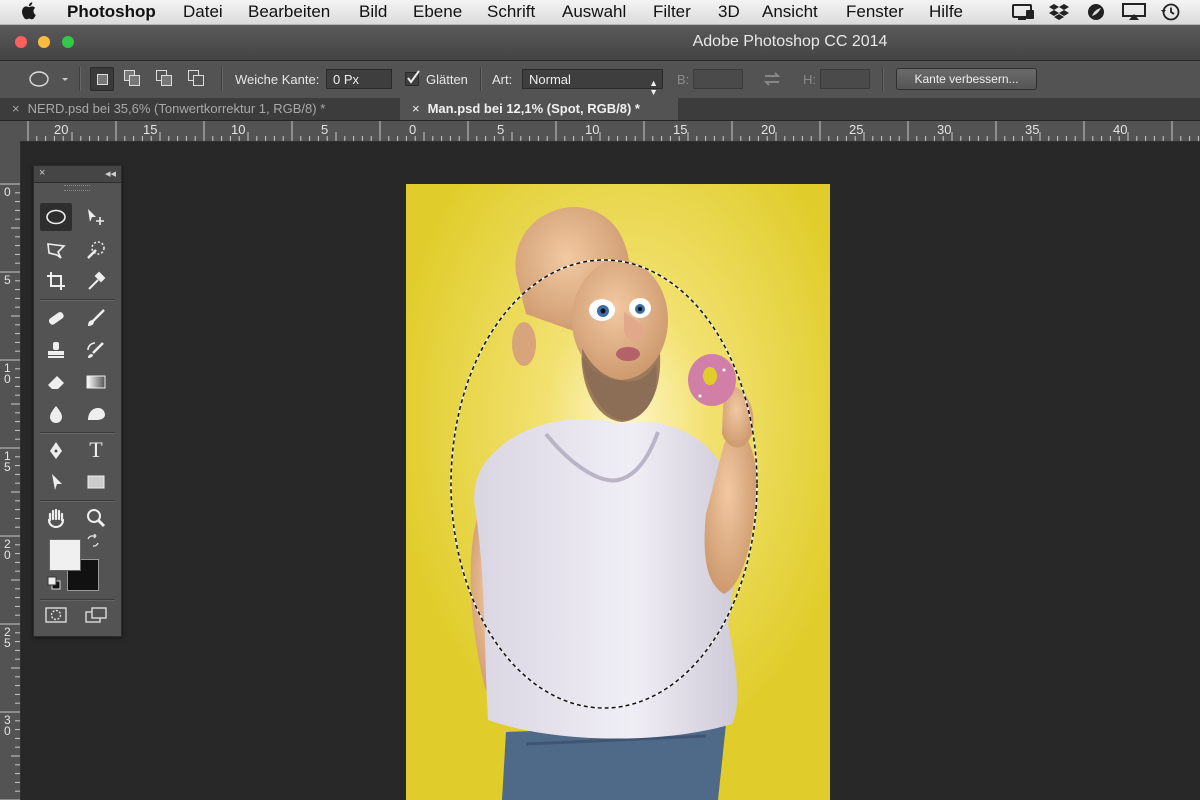 The width and height of the screenshot is (1200, 800). What do you see at coordinates (1096, 12) in the screenshot?
I see `leaf-icon` at bounding box center [1096, 12].